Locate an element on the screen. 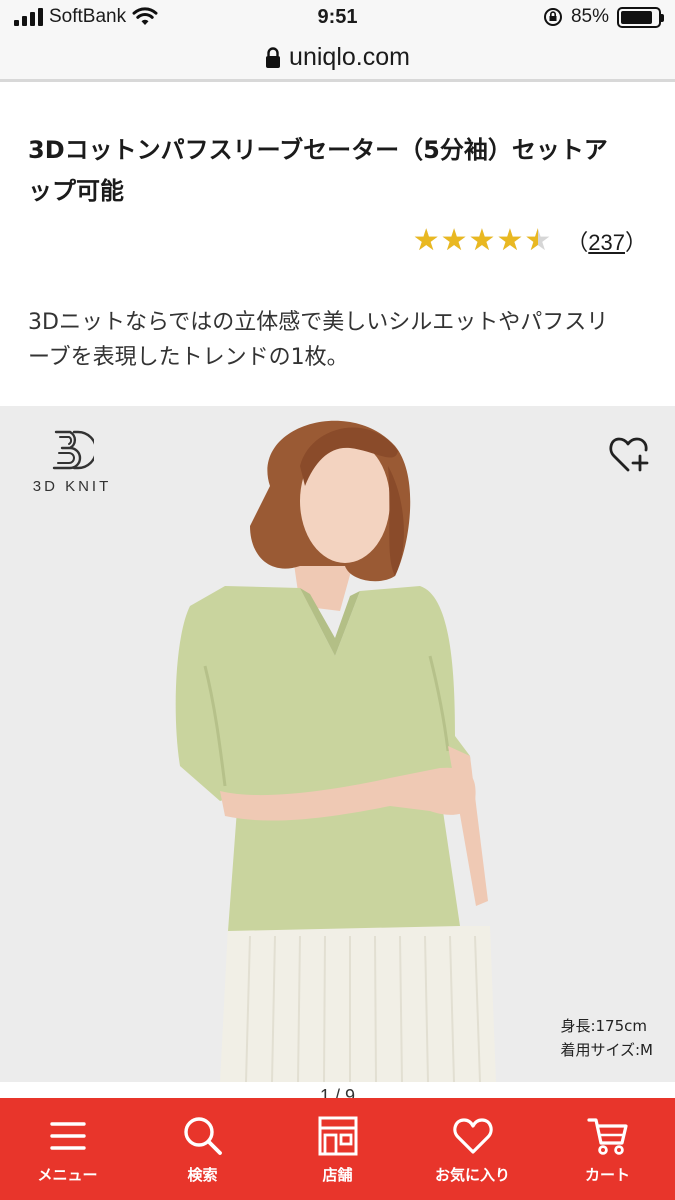 Image resolution: width=675 pixels, height=1200 pixels. model-info: 身長:175cm 着用サイズ:M is located at coordinates (606, 1038).